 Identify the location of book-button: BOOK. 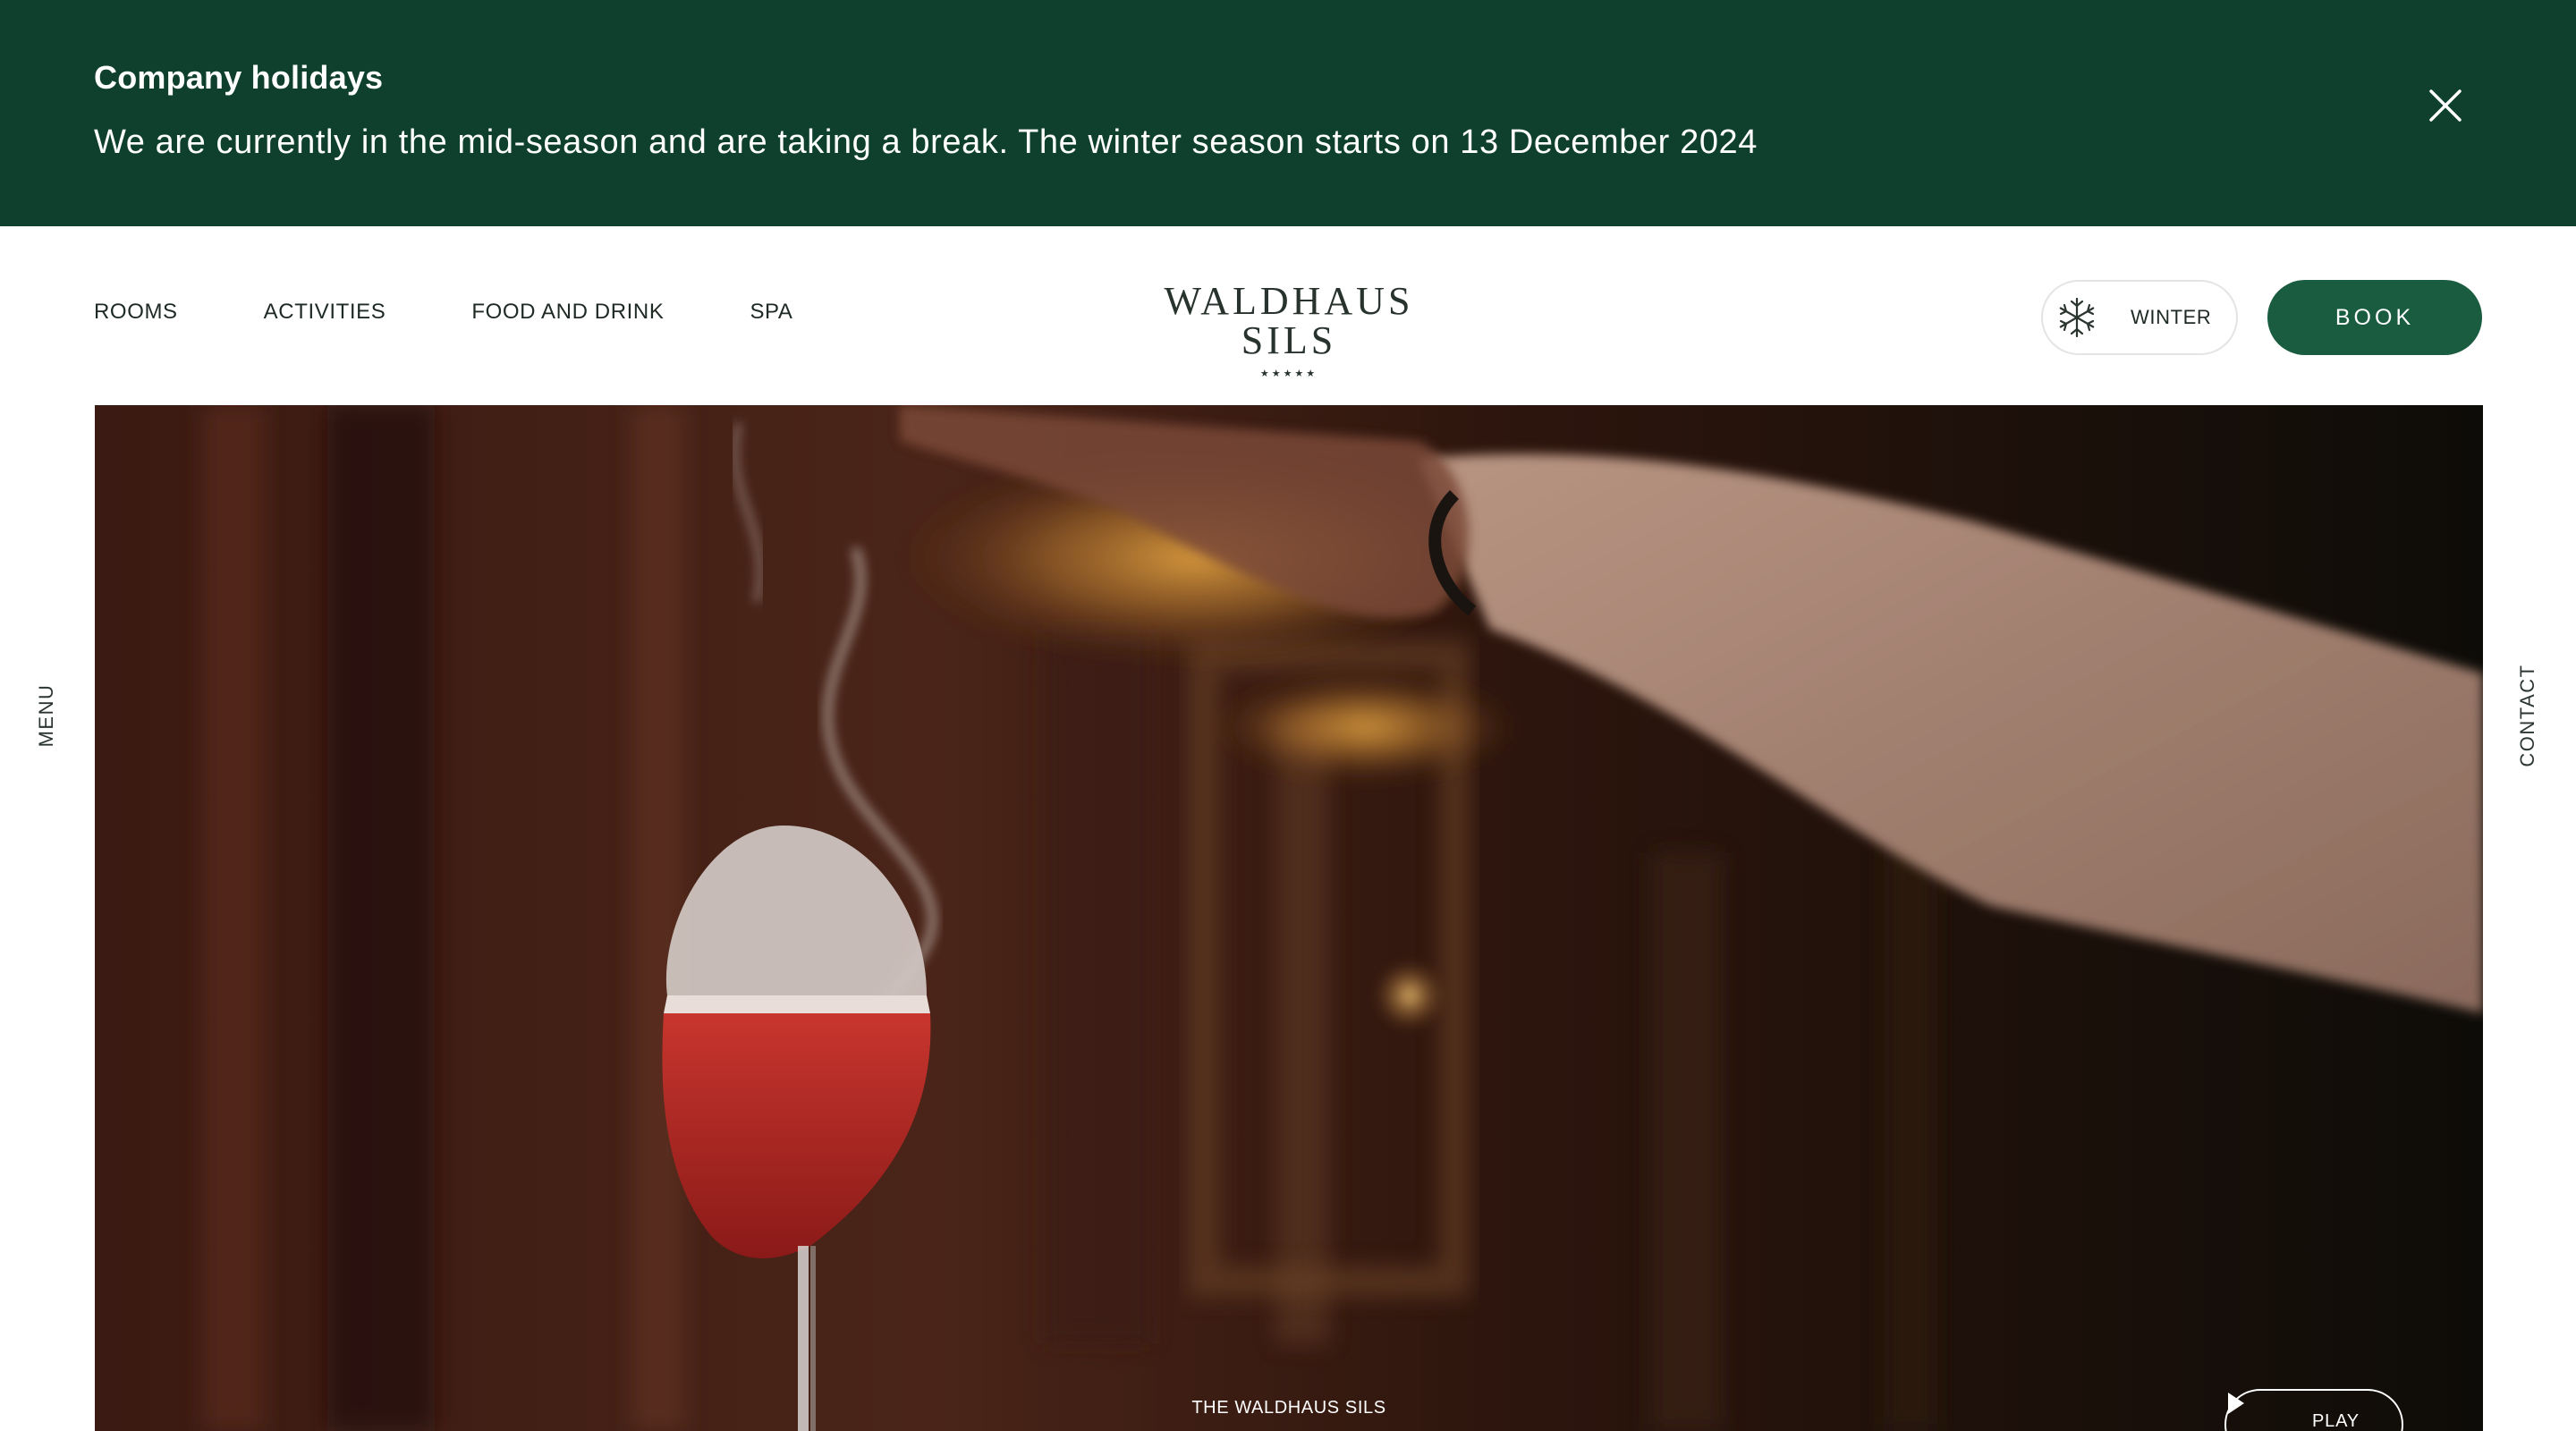
(2374, 318).